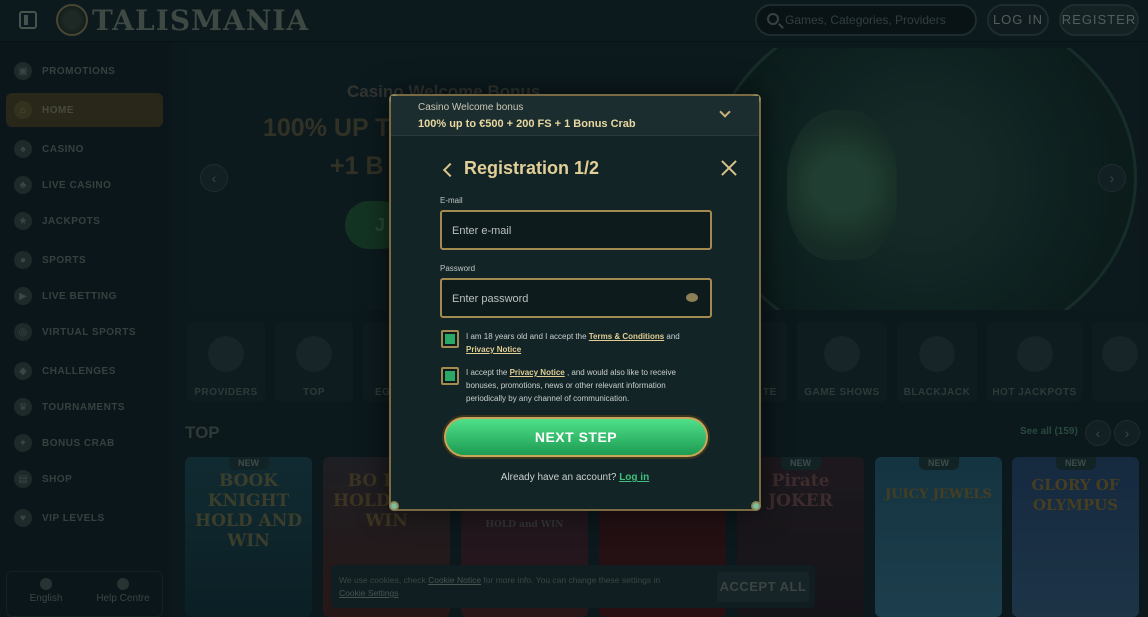 Image resolution: width=1148 pixels, height=617 pixels. Describe the element at coordinates (729, 168) in the screenshot. I see `close-icon` at that location.